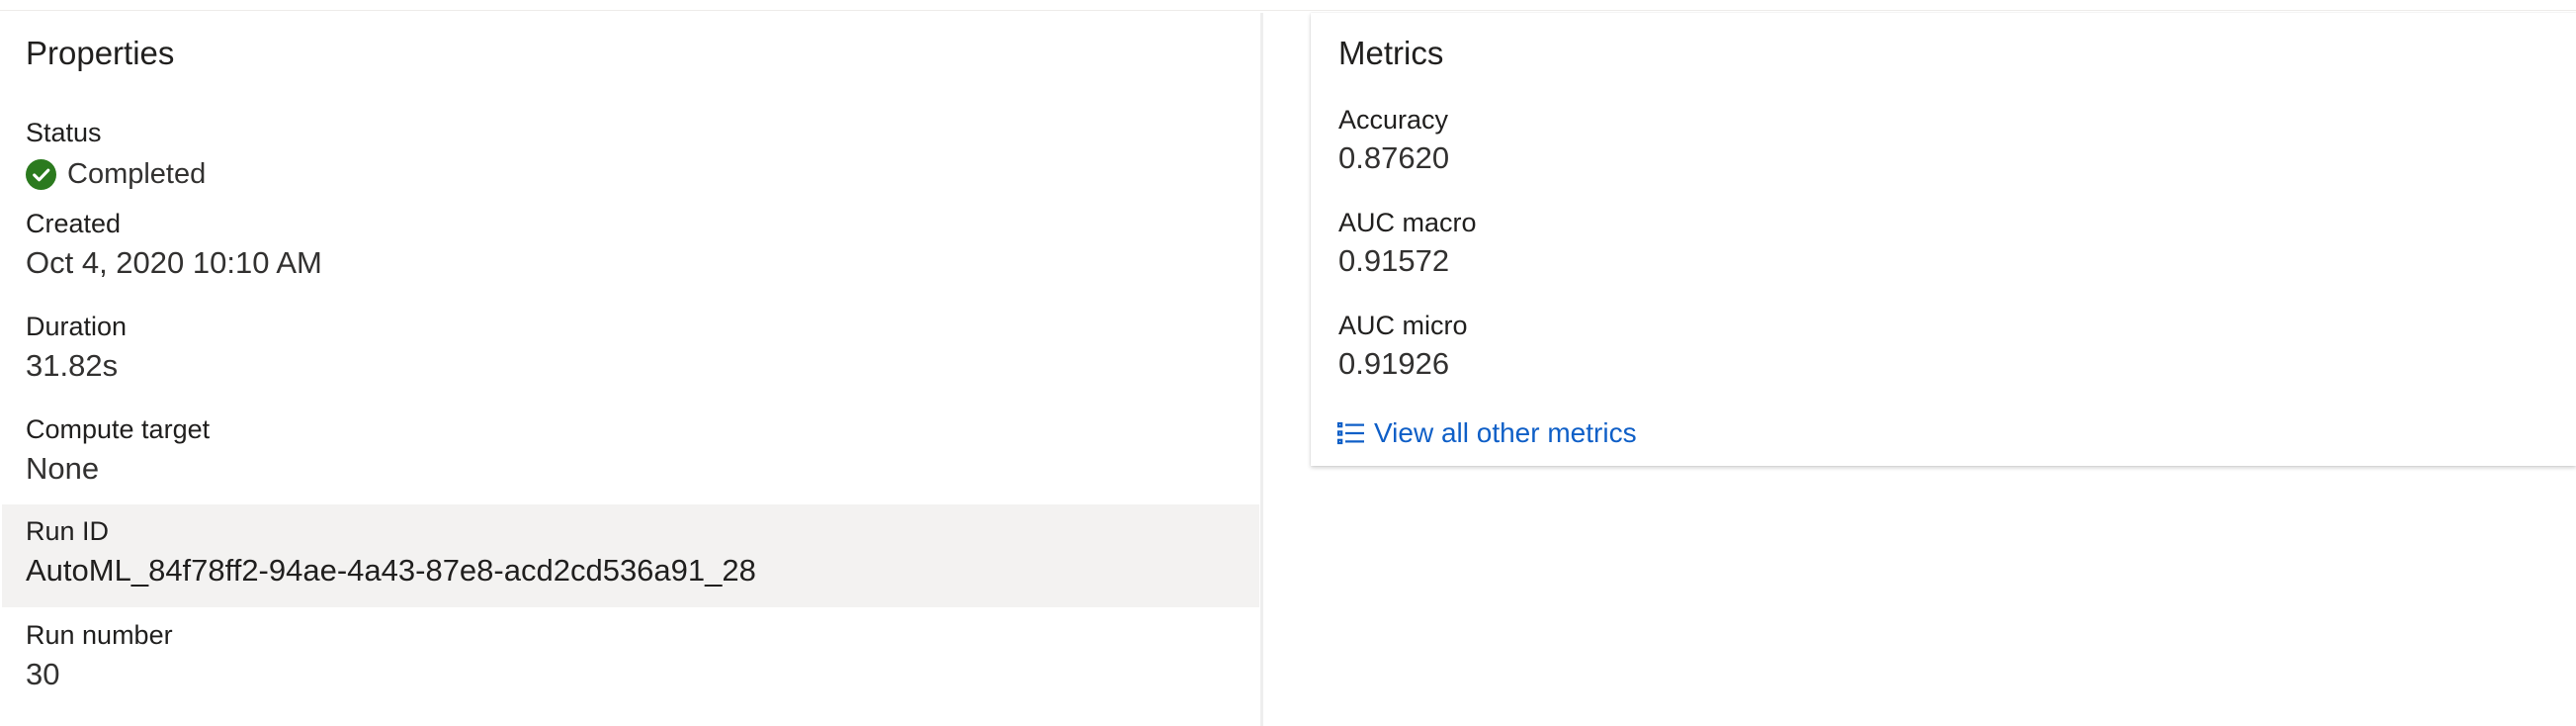 This screenshot has height=726, width=2576. What do you see at coordinates (1351, 433) in the screenshot?
I see `bulleted-list-icon` at bounding box center [1351, 433].